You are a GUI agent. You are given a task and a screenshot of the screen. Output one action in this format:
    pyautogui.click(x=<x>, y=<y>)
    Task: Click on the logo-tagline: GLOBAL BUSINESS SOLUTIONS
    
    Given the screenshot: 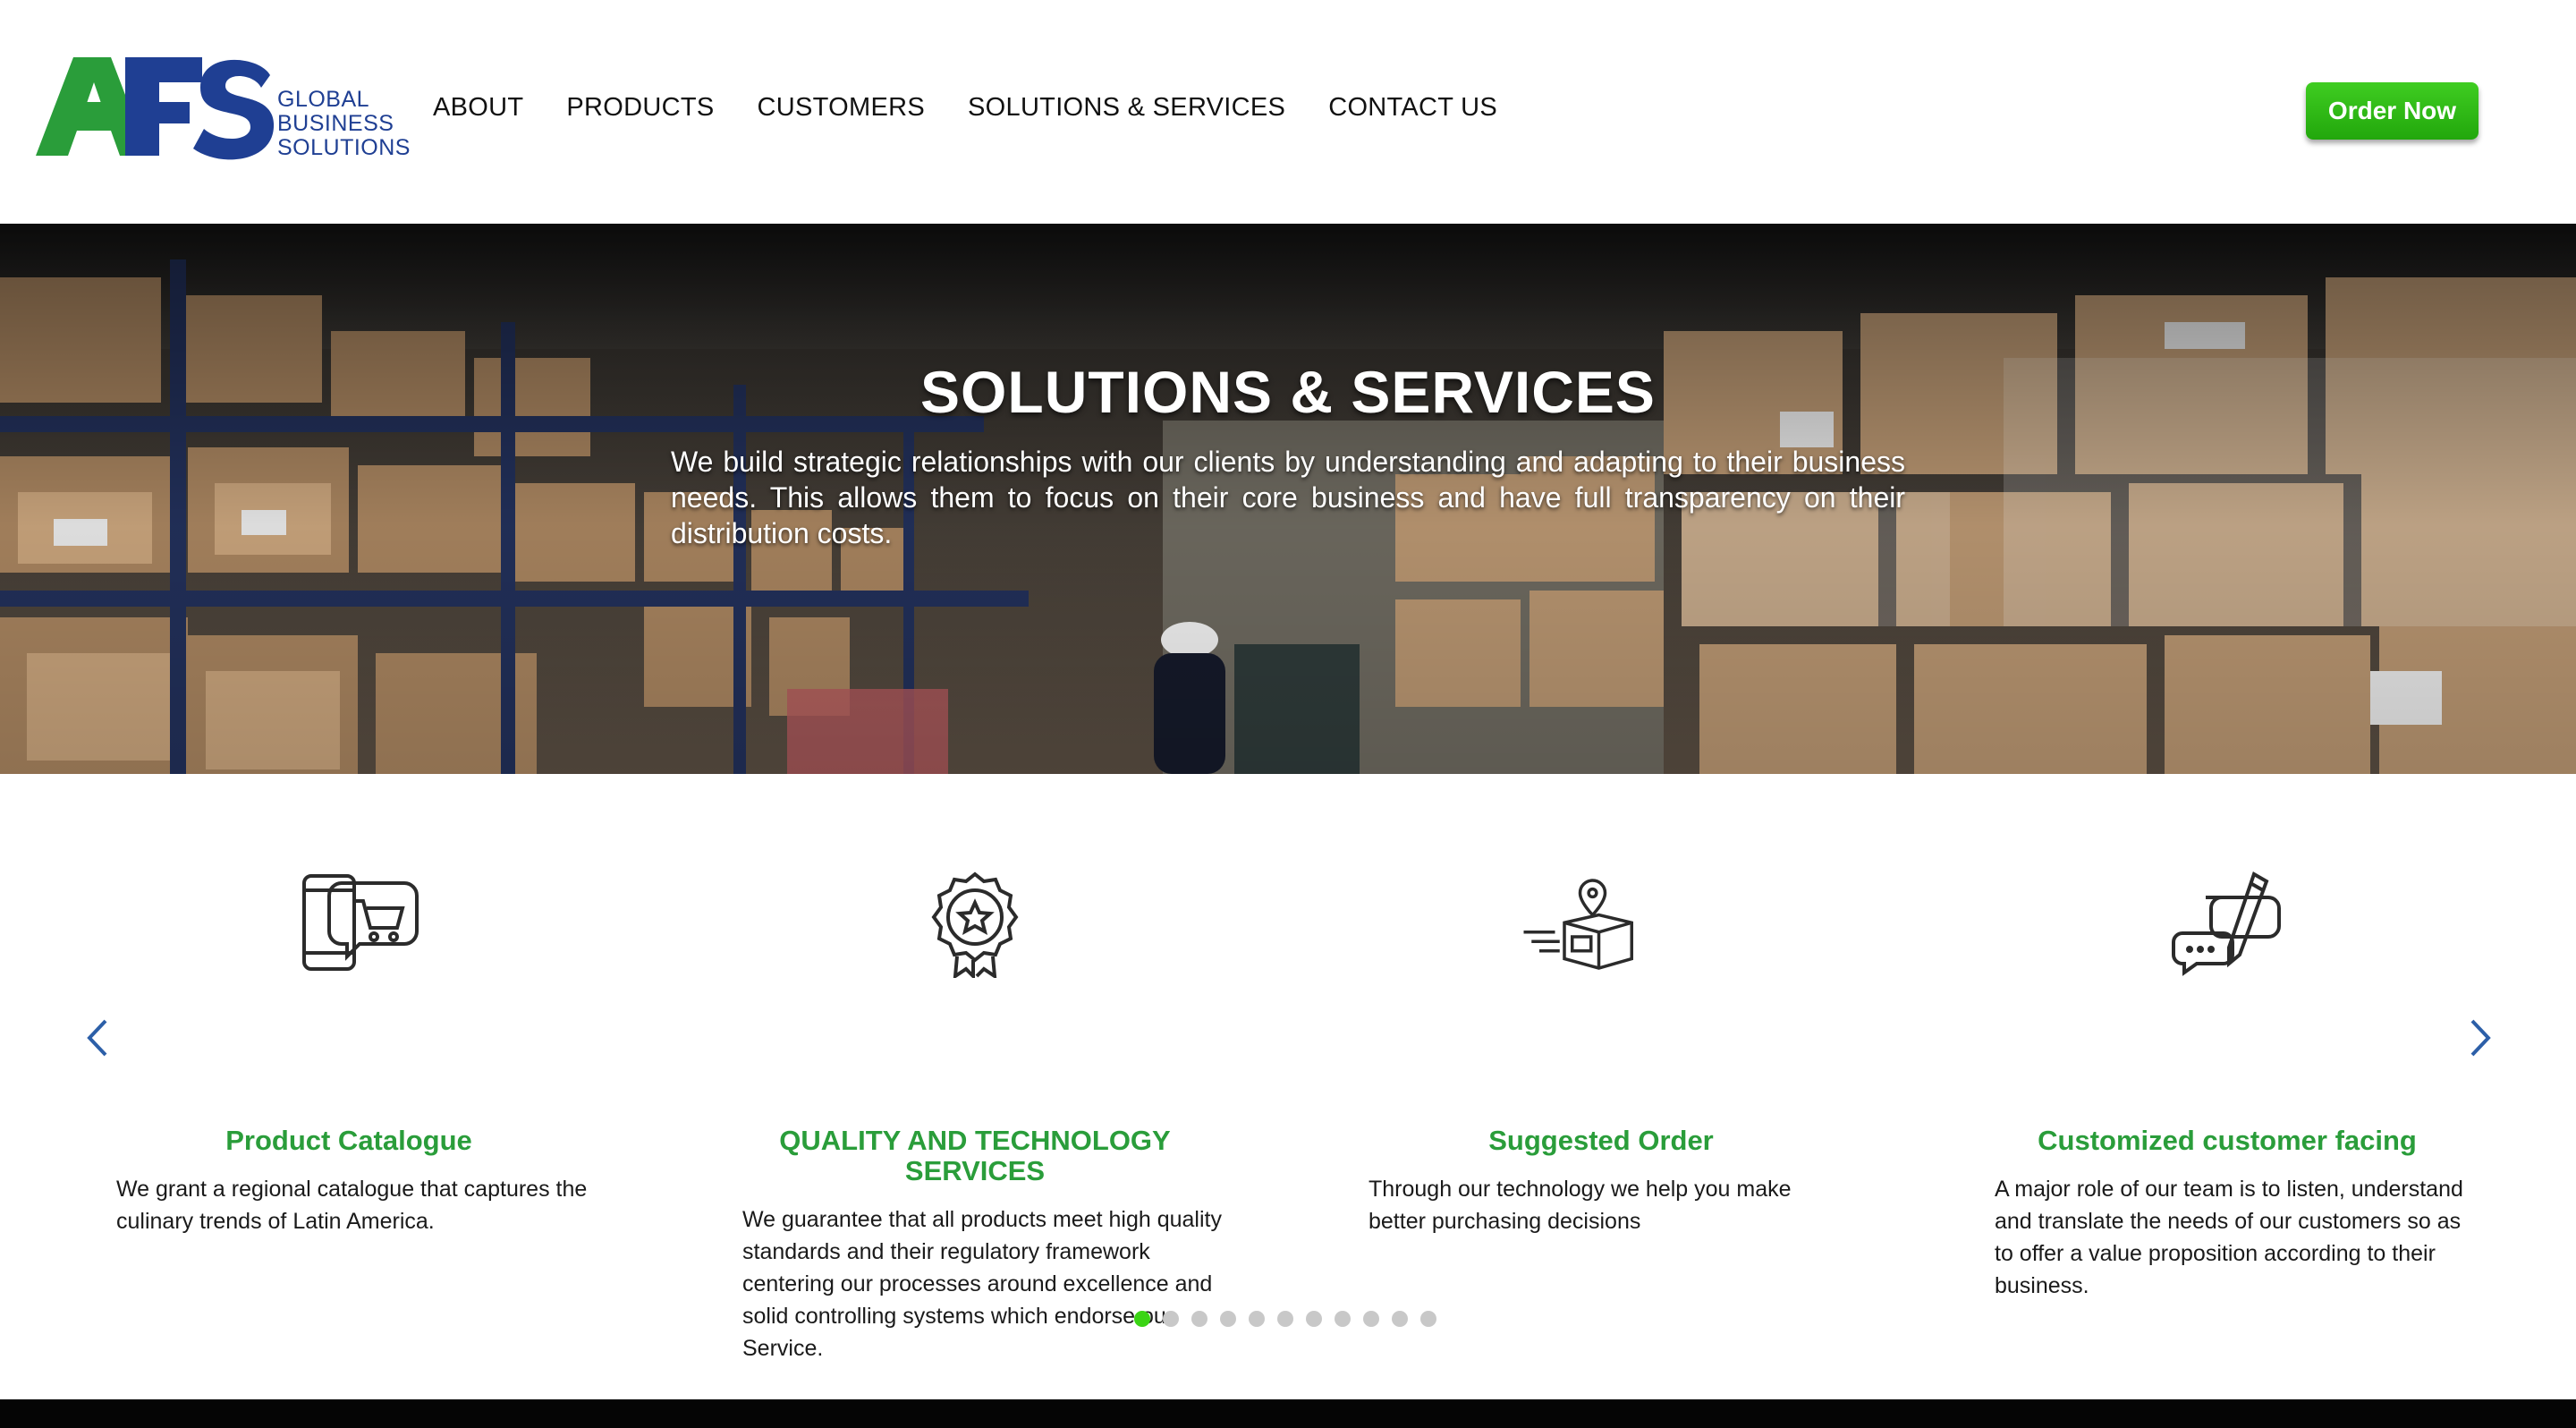 What is the action you would take?
    pyautogui.click(x=344, y=124)
    